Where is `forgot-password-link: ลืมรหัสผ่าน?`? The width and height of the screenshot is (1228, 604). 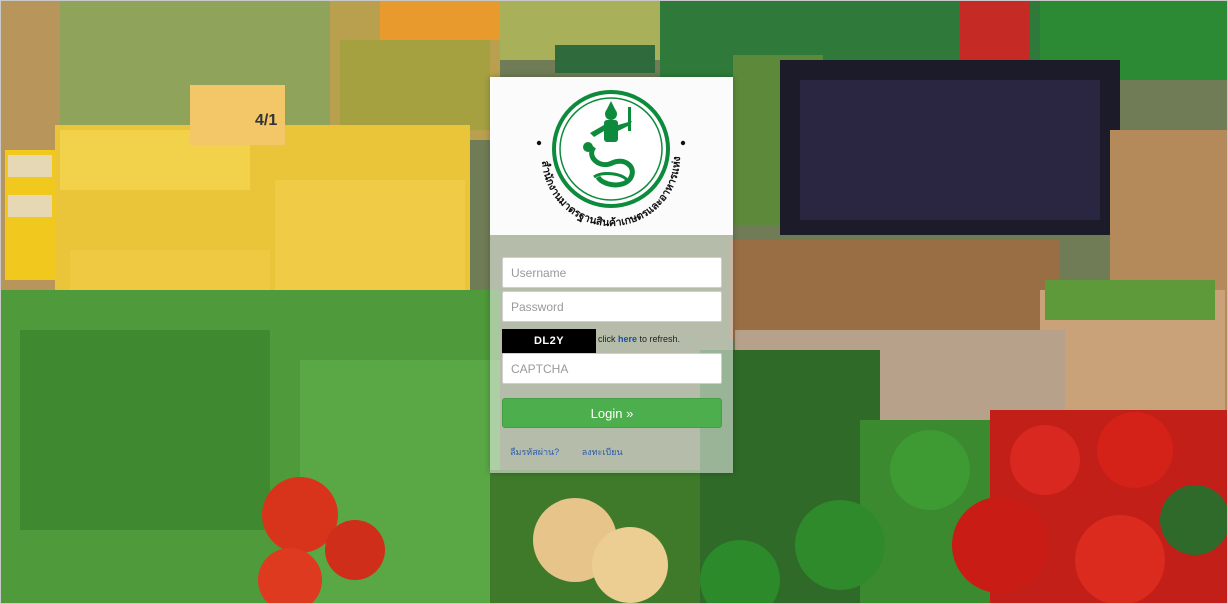 forgot-password-link: ลืมรหัสผ่าน? is located at coordinates (534, 452).